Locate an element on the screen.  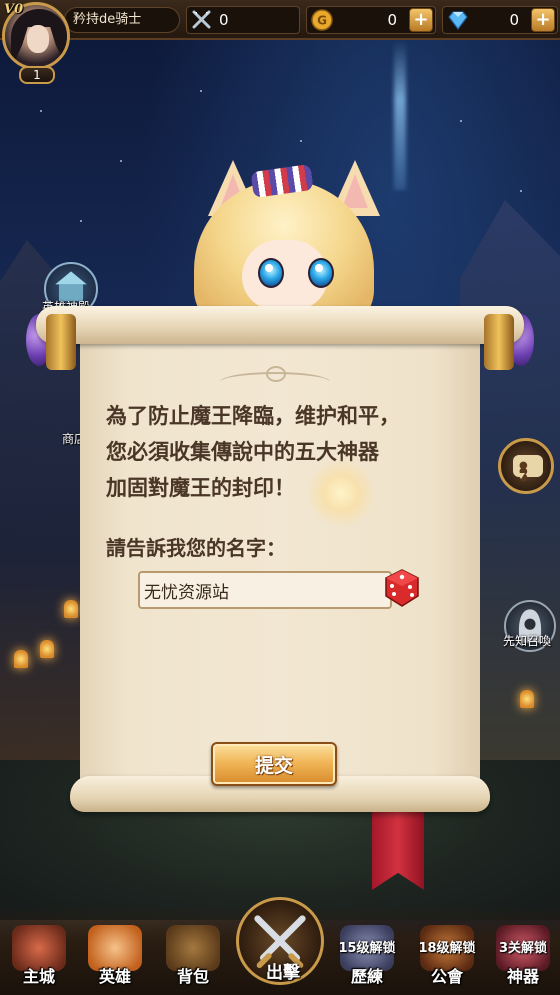
nav-main-city: 主城 is located at coordinates (39, 958).